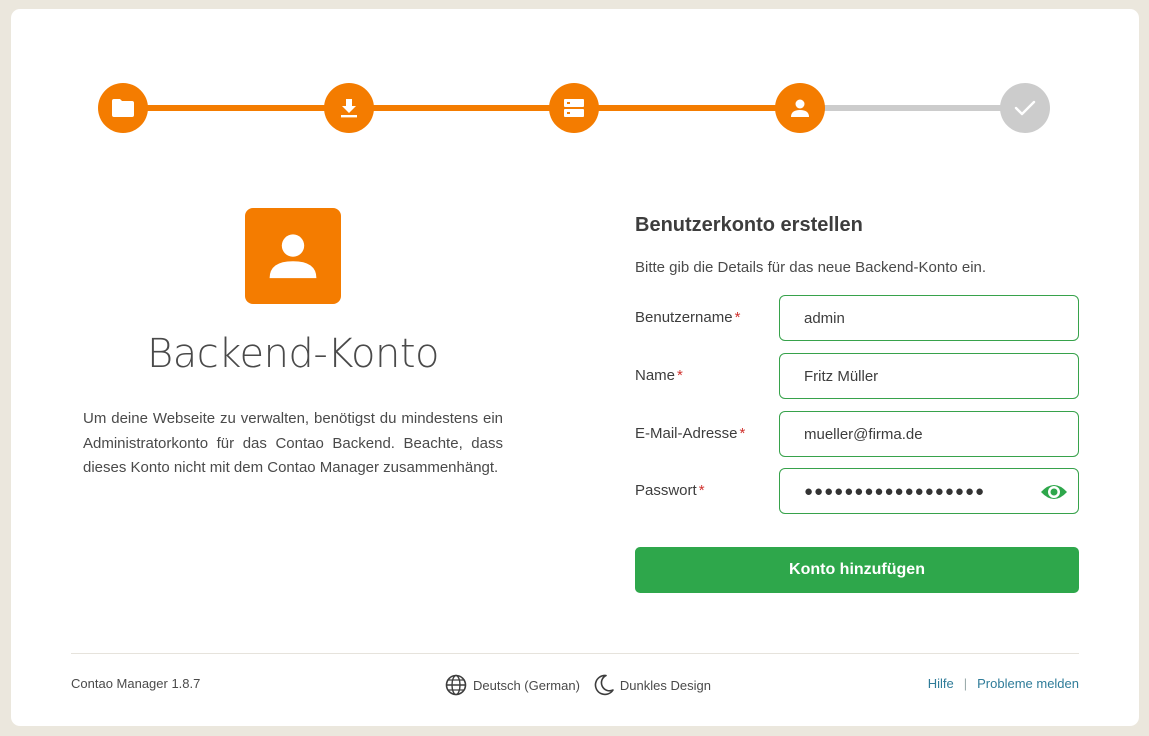 The width and height of the screenshot is (1149, 736). I want to click on section-title: Backend-Konto, so click(293, 354).